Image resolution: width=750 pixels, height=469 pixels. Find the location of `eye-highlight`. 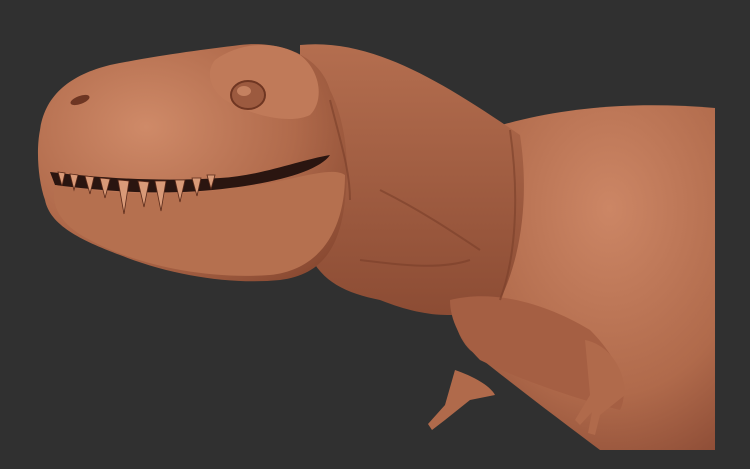

eye-highlight is located at coordinates (244, 91).